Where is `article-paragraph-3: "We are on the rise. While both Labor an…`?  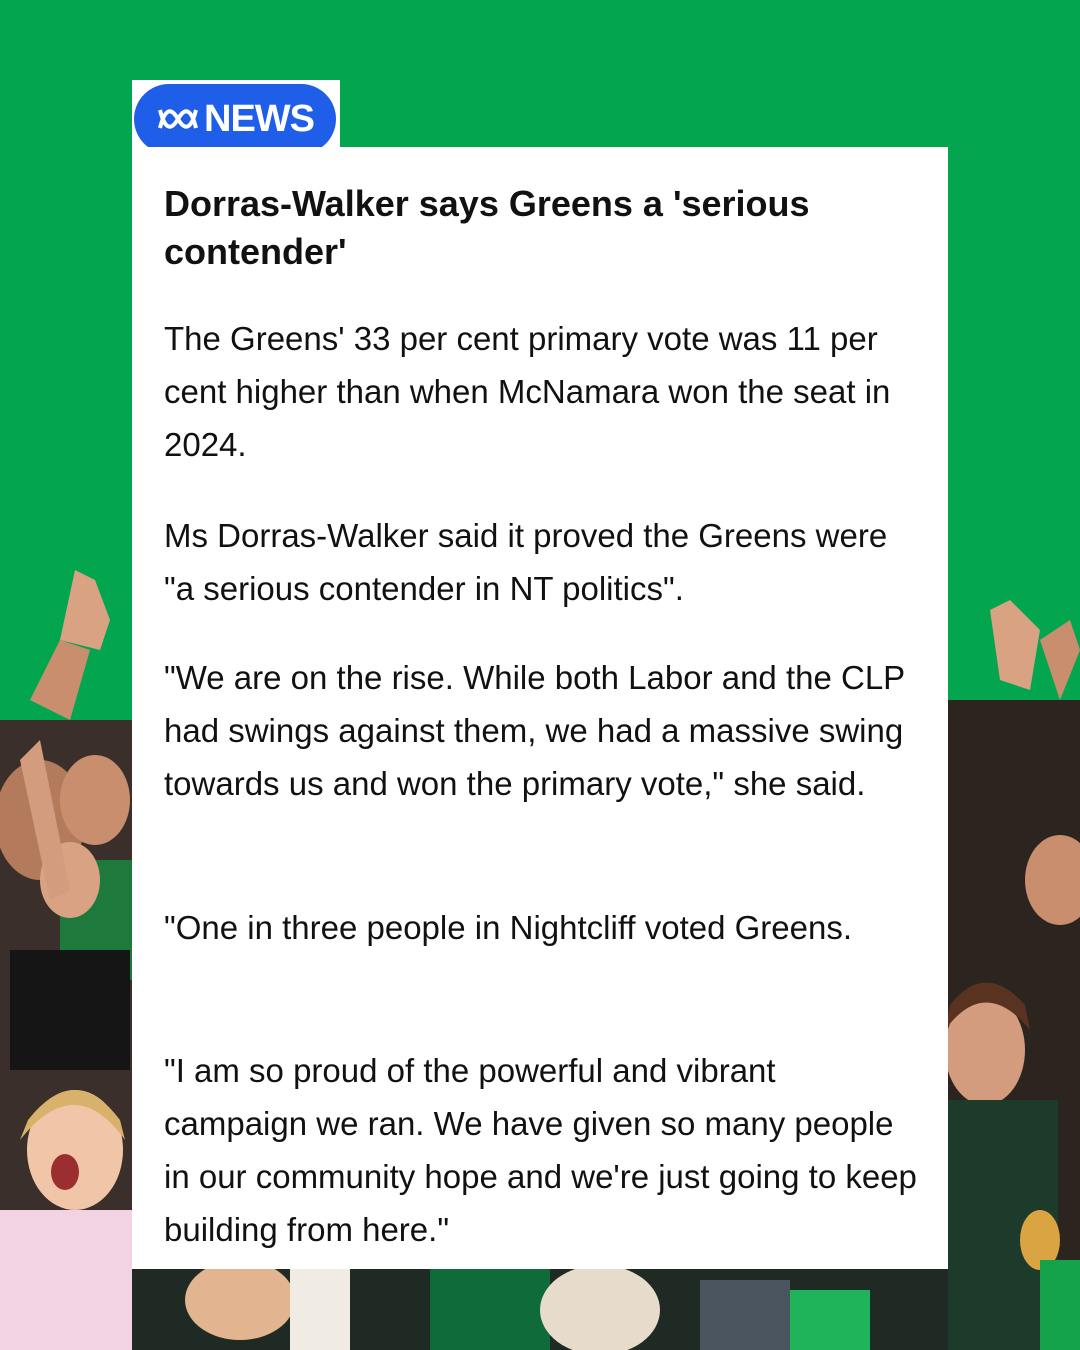 article-paragraph-3: "We are on the rise. While both Labor an… is located at coordinates (534, 730).